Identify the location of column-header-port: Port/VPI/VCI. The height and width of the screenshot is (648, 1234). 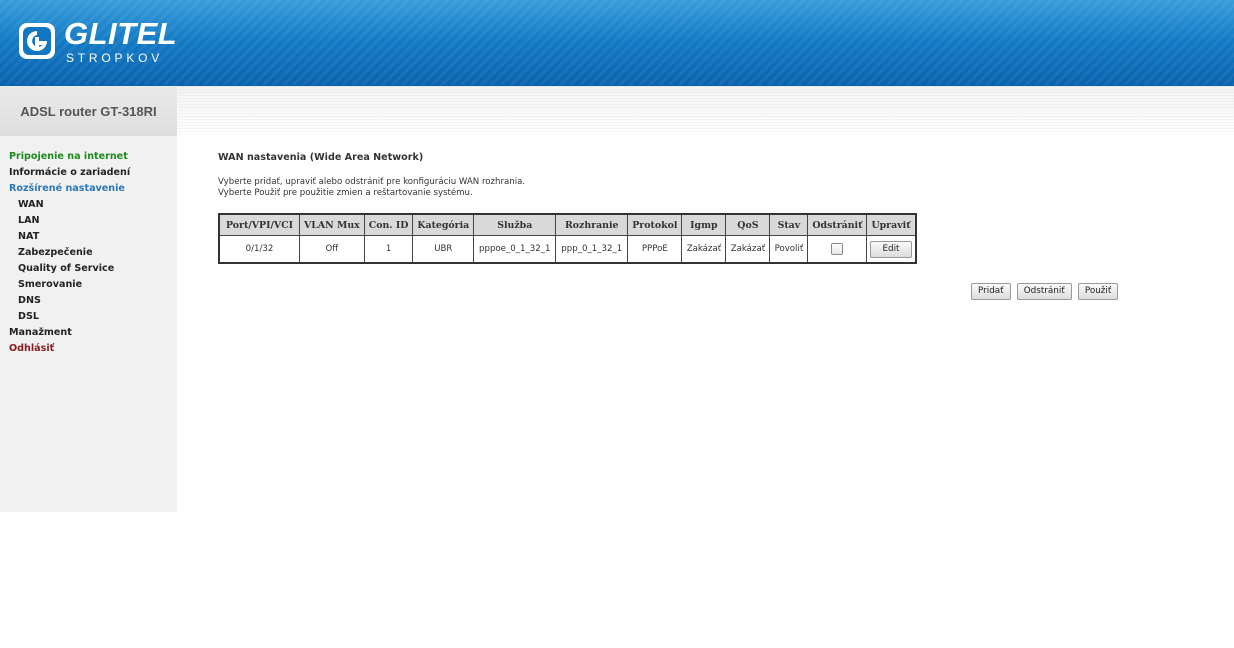
(259, 224).